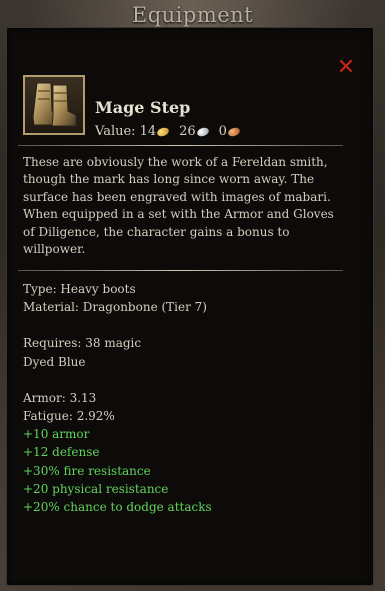 This screenshot has width=385, height=591. Describe the element at coordinates (192, 15) in the screenshot. I see `window-title: Equipment` at that location.